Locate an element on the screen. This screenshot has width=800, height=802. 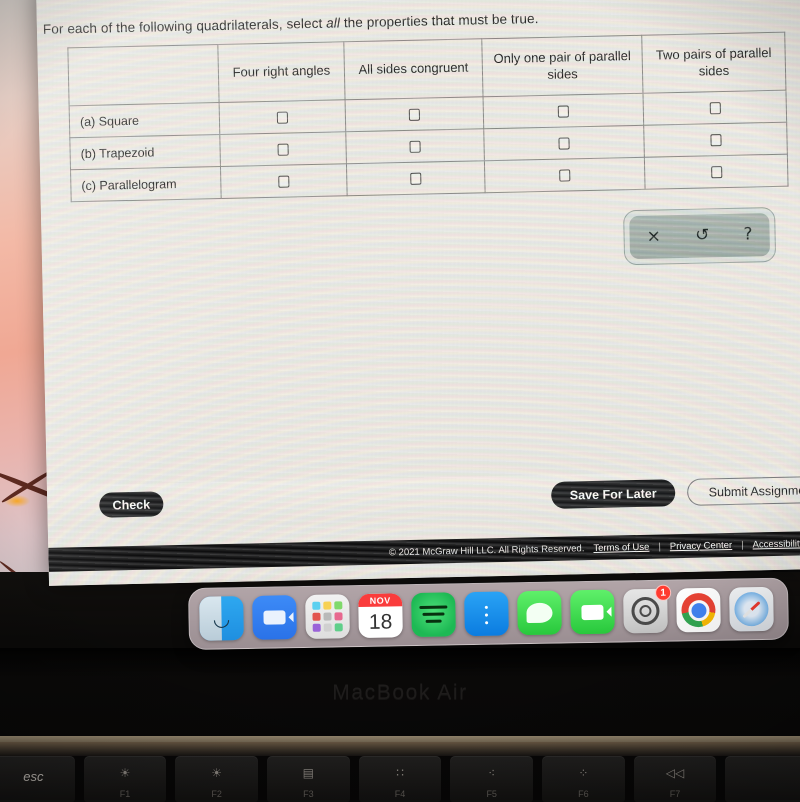
row-label-trapezoid: (b) Trapezoid is located at coordinates (145, 152).